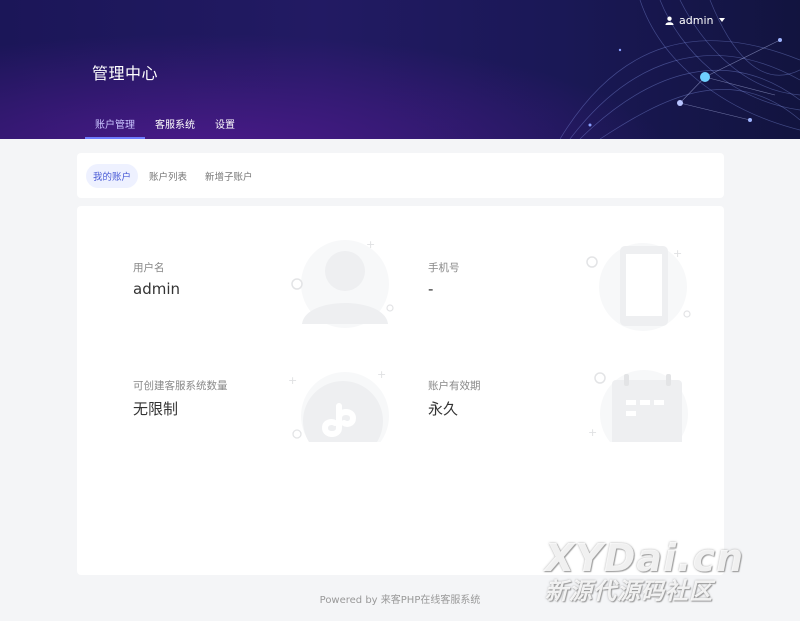 The height and width of the screenshot is (621, 800). What do you see at coordinates (454, 398) in the screenshot?
I see `validity-block: 账户有效期 永久` at bounding box center [454, 398].